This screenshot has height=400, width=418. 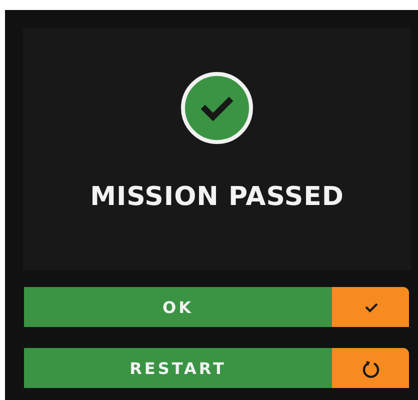 What do you see at coordinates (370, 368) in the screenshot?
I see `circular-arrow-icon` at bounding box center [370, 368].